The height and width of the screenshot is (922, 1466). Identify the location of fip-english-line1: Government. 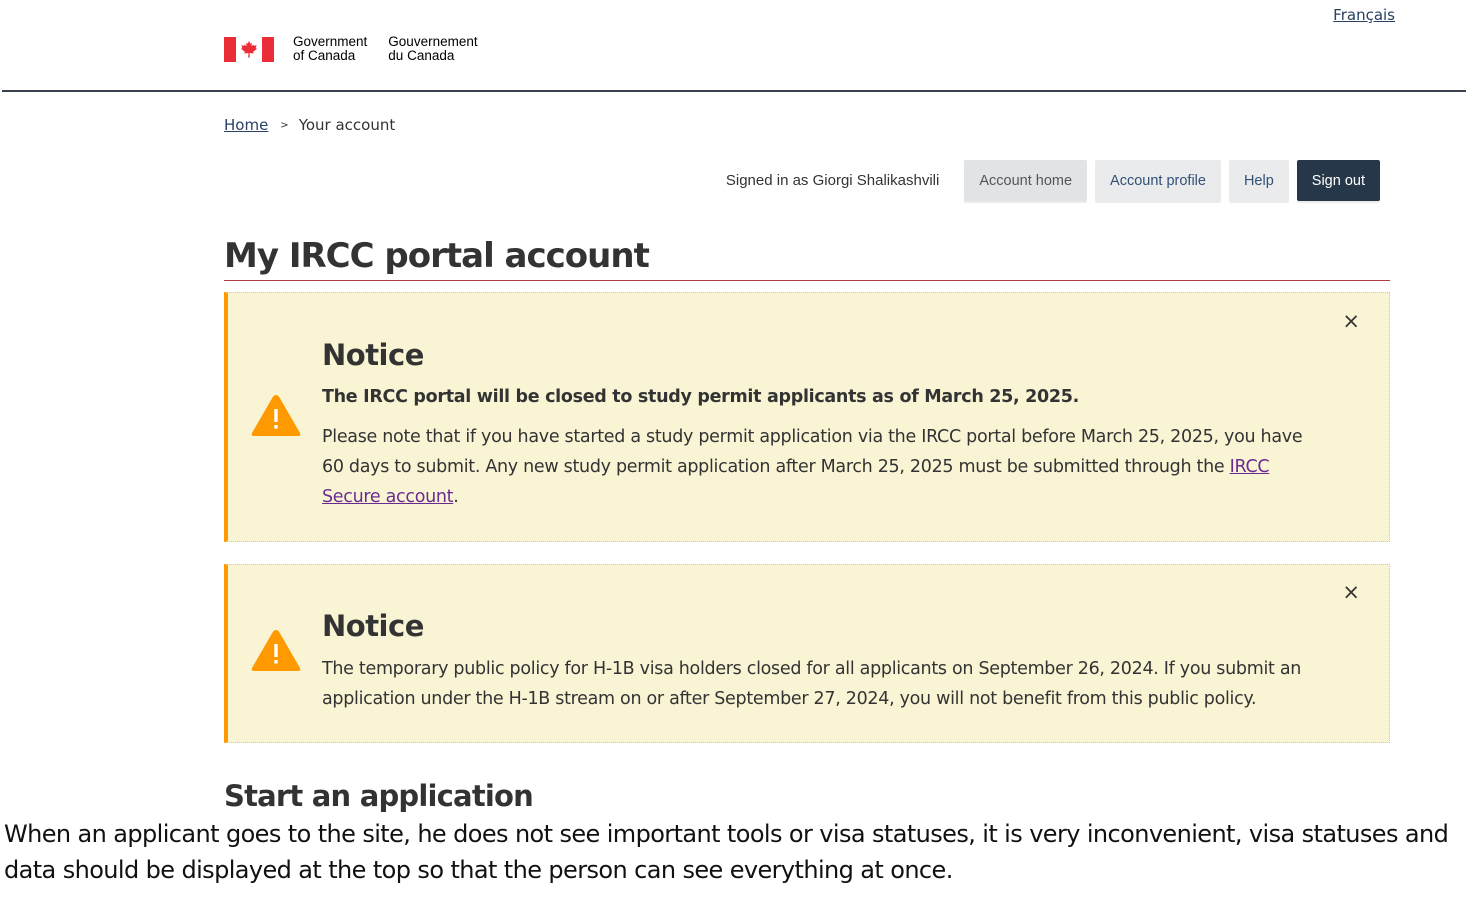
(330, 41).